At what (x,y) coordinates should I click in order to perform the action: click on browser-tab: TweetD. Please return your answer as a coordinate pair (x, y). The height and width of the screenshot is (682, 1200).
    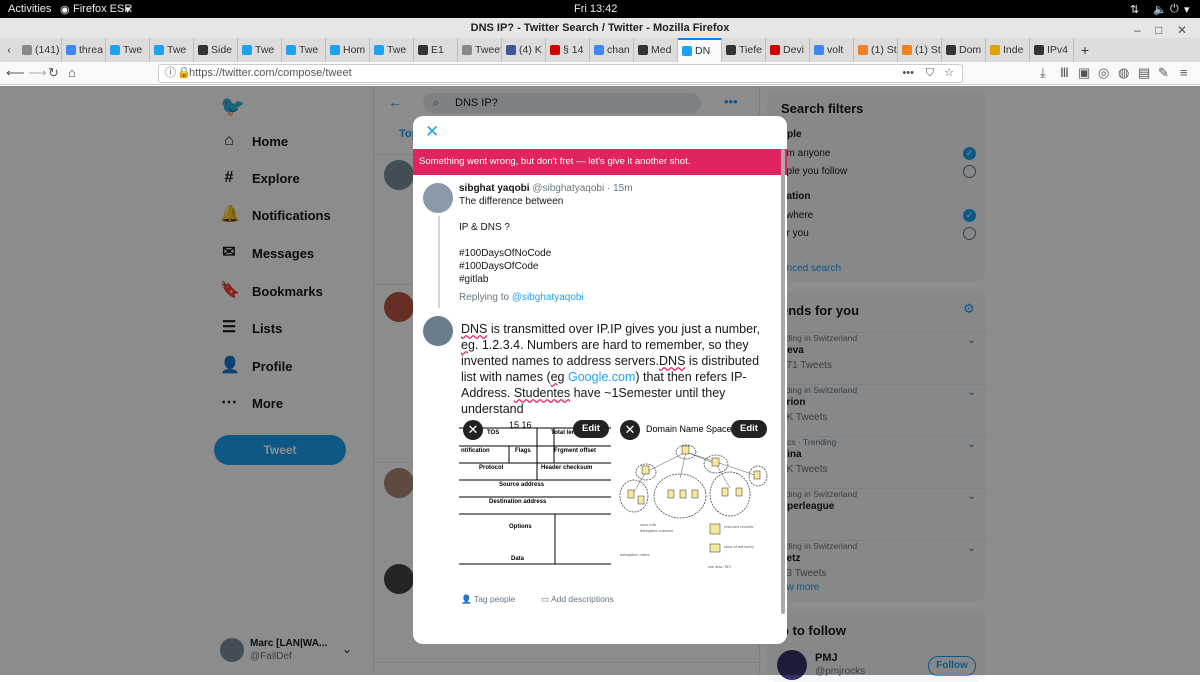
    Looking at the image, I should click on (480, 50).